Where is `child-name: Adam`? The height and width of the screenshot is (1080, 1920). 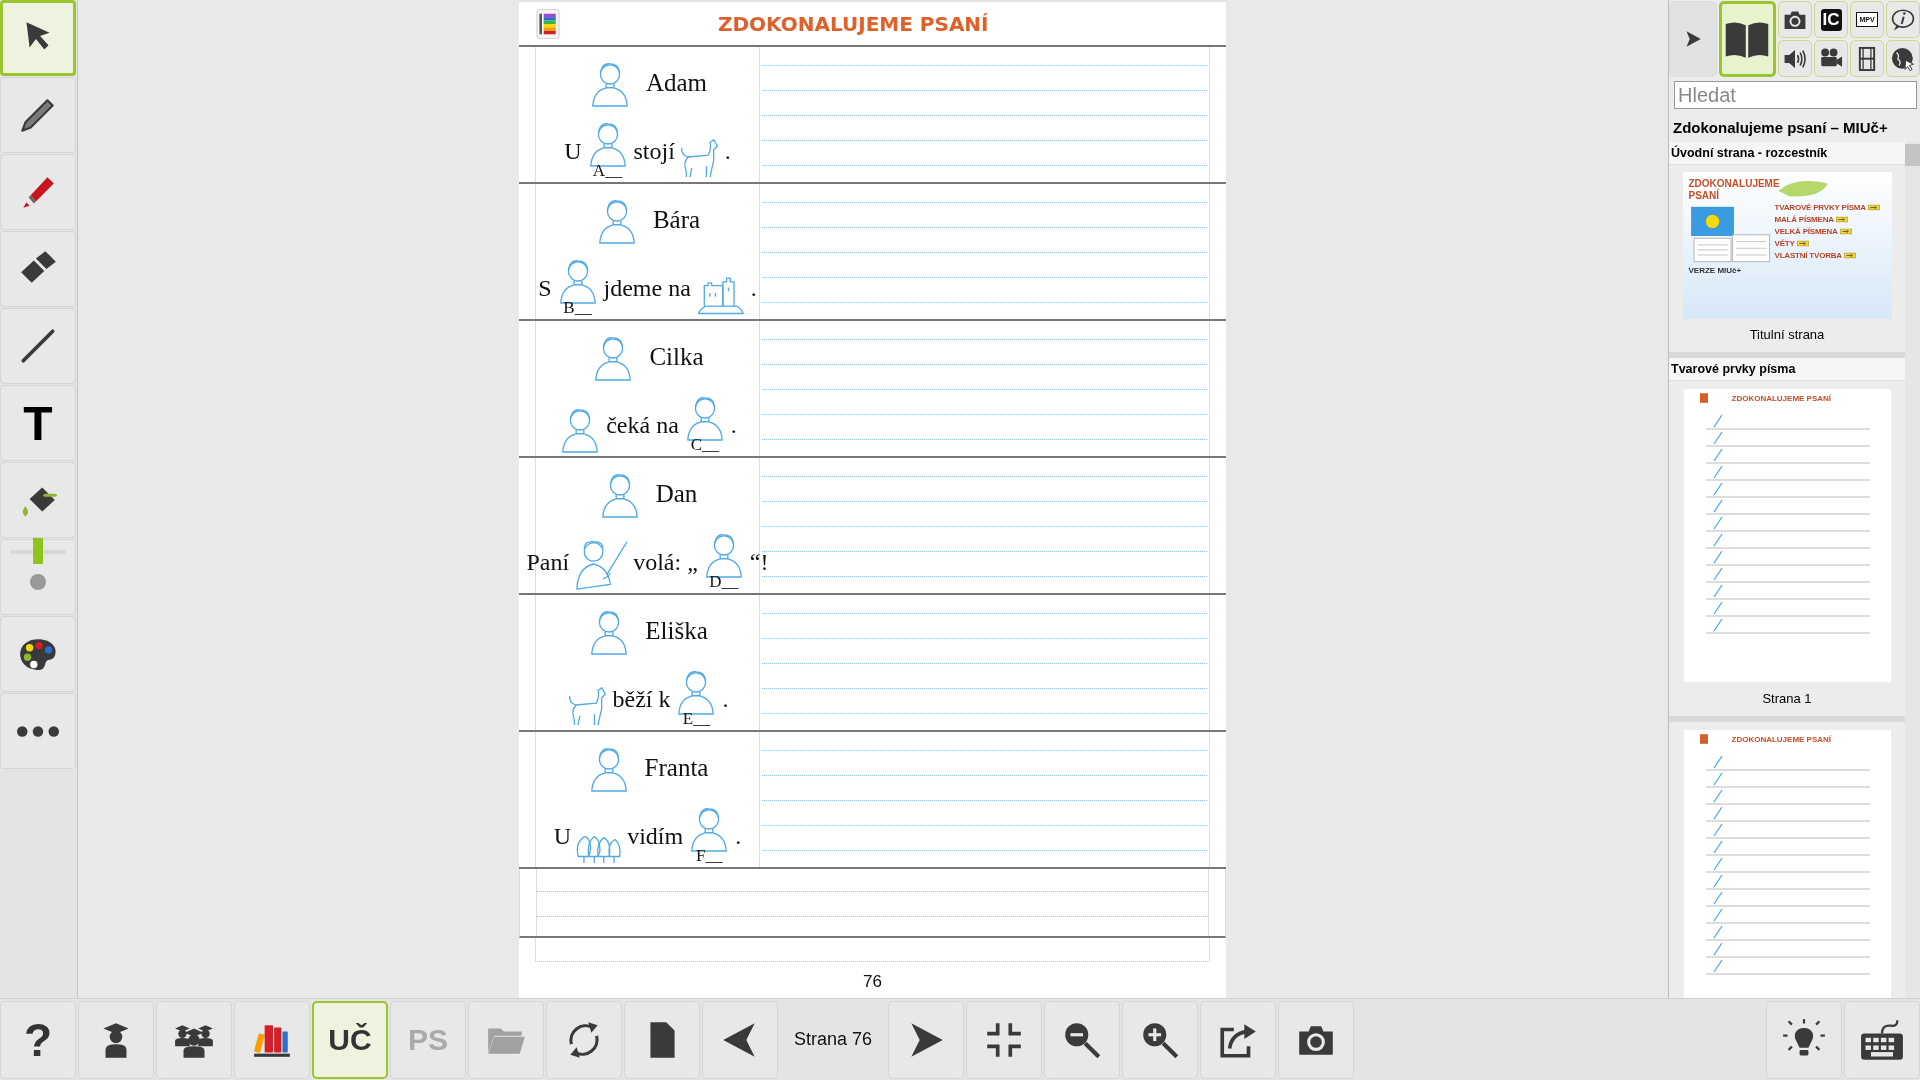 child-name: Adam is located at coordinates (676, 83).